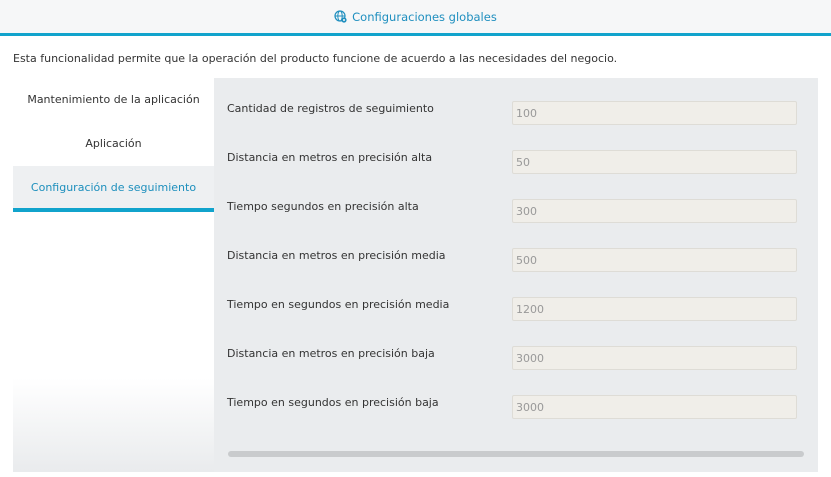  I want to click on field-label: Tiempo segundos en precisión alta, so click(323, 206).